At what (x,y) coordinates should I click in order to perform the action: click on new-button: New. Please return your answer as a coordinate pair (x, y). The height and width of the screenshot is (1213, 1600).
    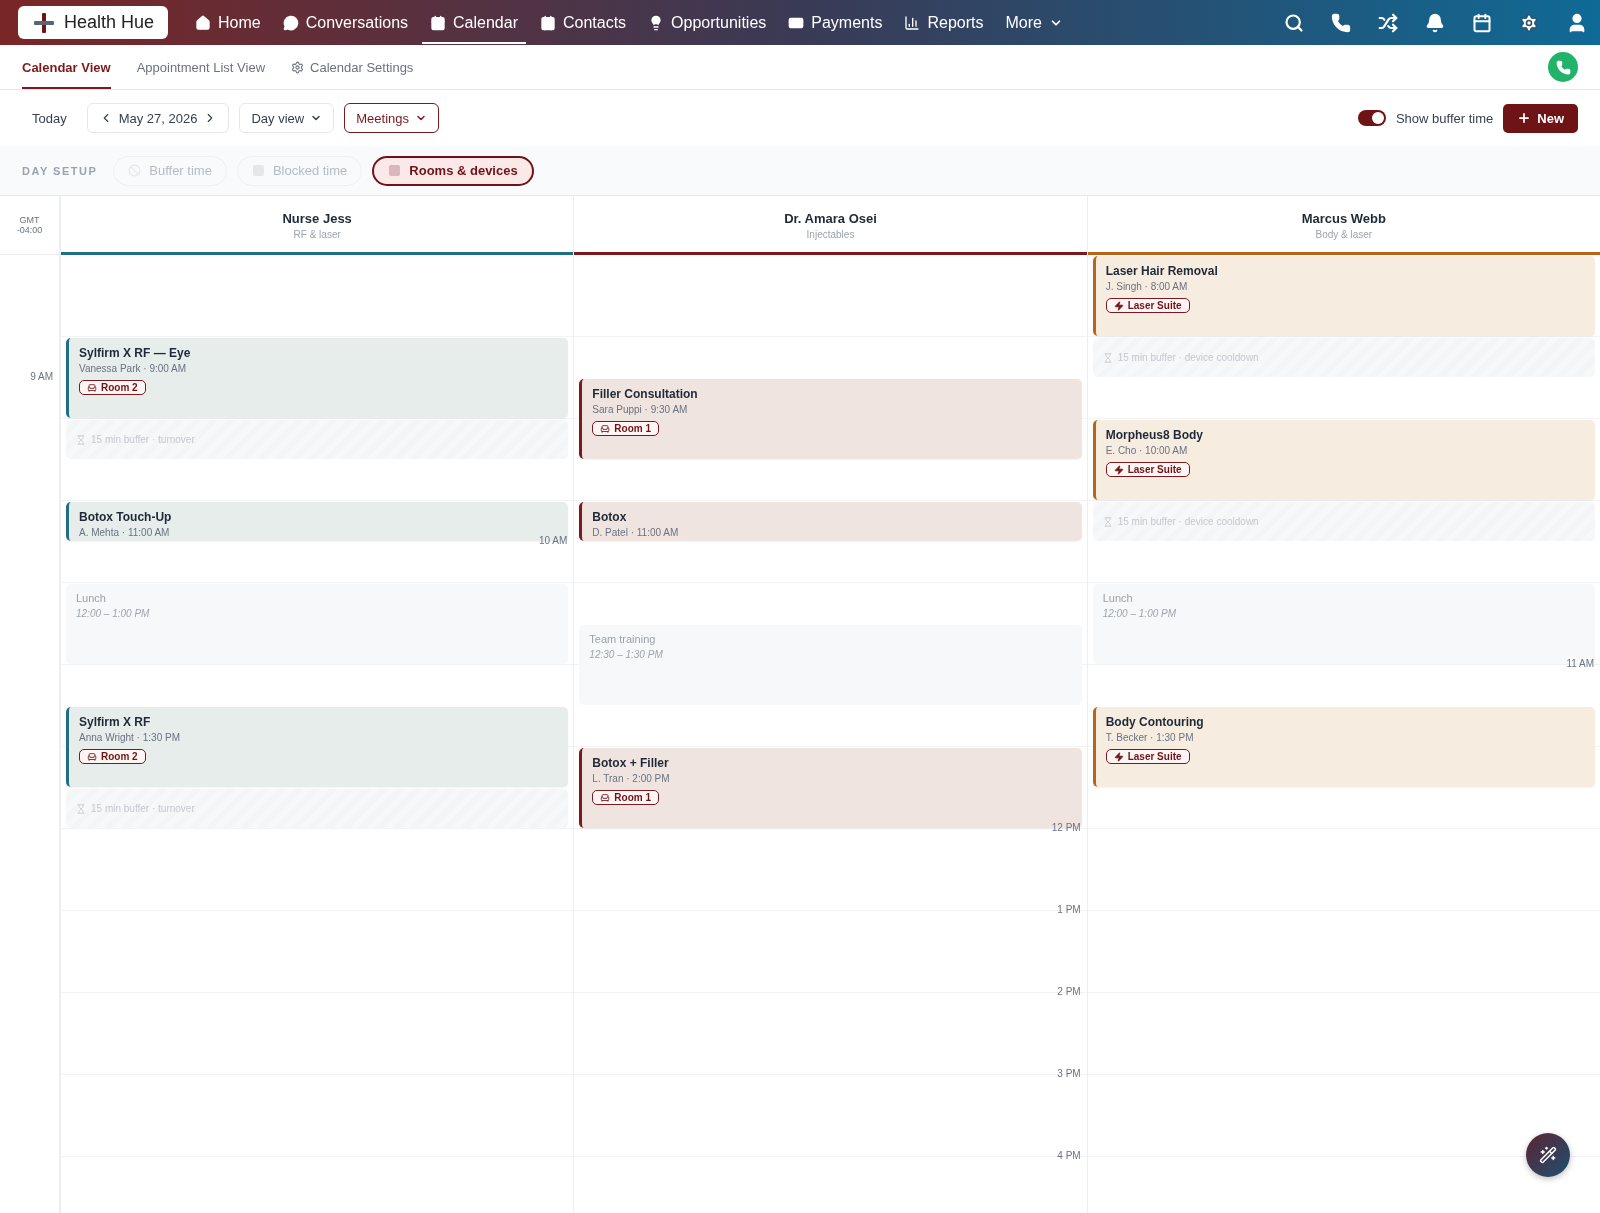
    Looking at the image, I should click on (1540, 118).